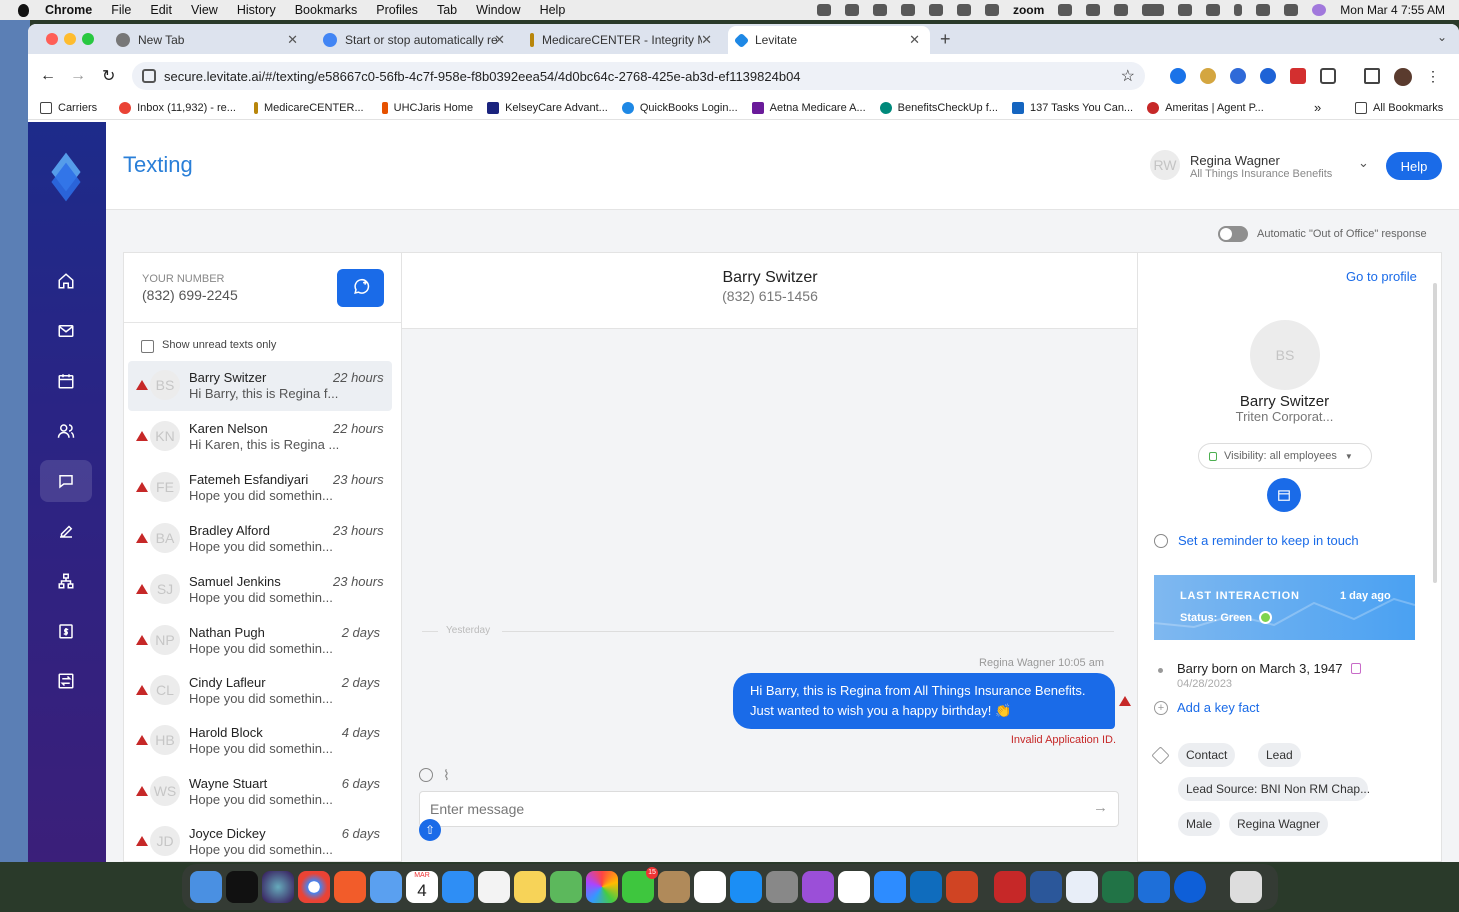 This screenshot has width=1459, height=912. I want to click on chrome-dock-icon, so click(314, 887).